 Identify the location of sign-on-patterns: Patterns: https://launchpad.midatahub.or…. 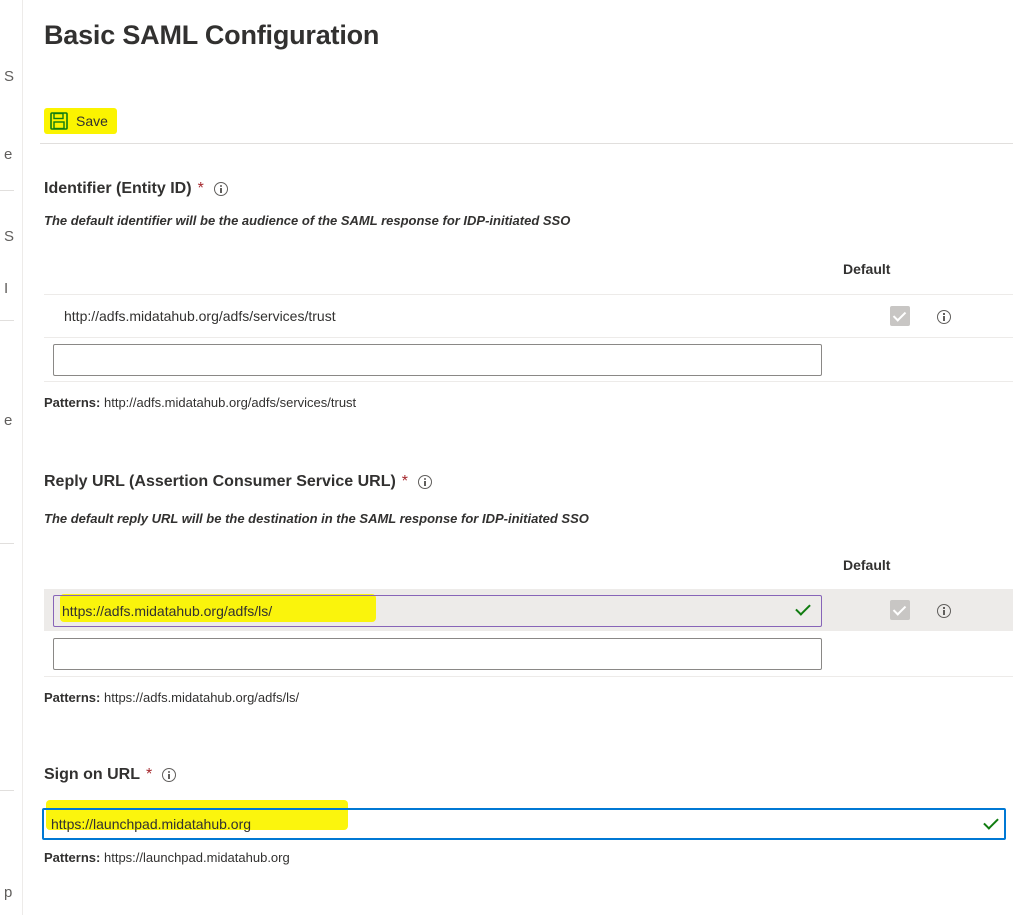
(167, 857).